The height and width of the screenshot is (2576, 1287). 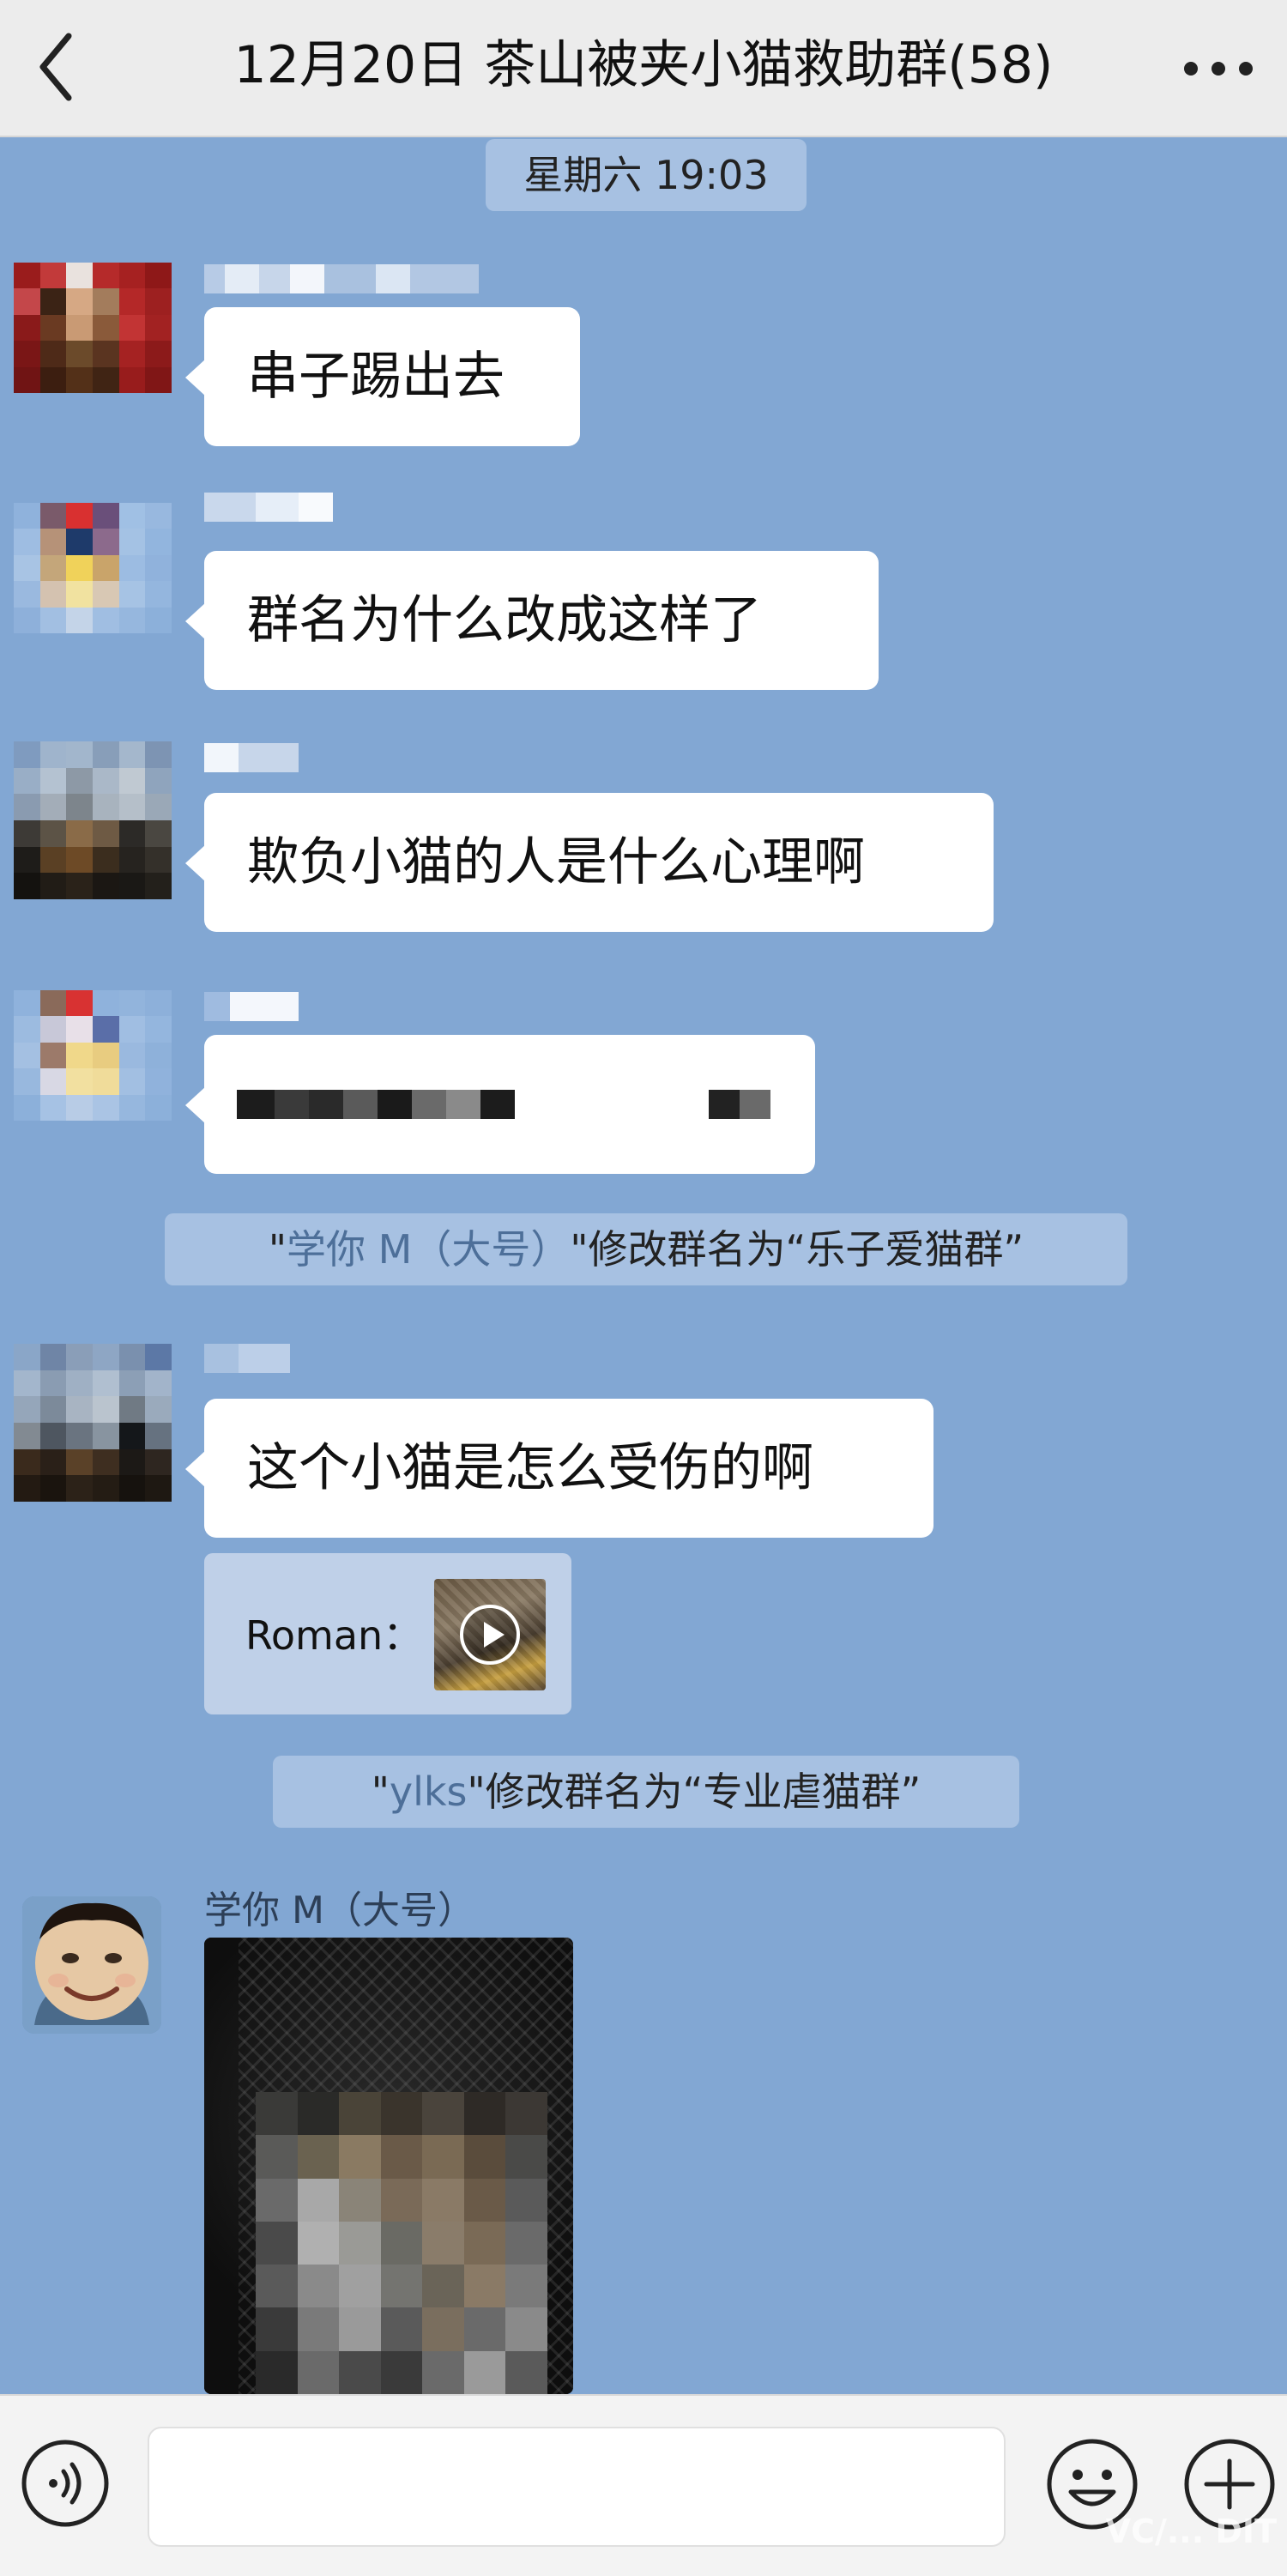 I want to click on input-bar: VC/... DIT, so click(x=643, y=2485).